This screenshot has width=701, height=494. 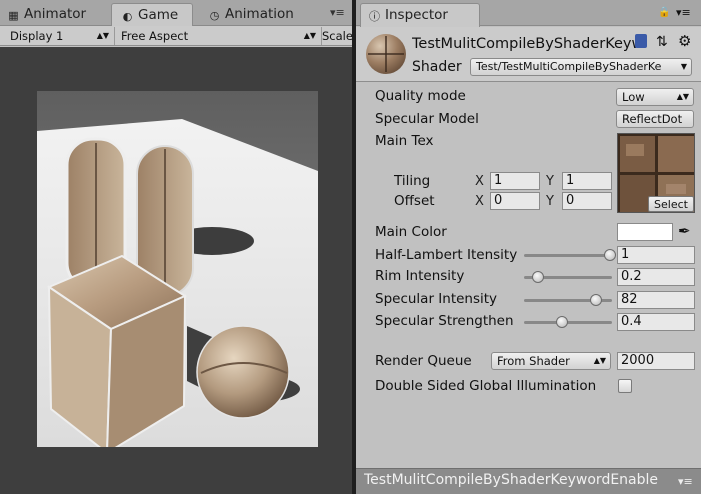 What do you see at coordinates (671, 204) in the screenshot?
I see `texture-select-button: Select` at bounding box center [671, 204].